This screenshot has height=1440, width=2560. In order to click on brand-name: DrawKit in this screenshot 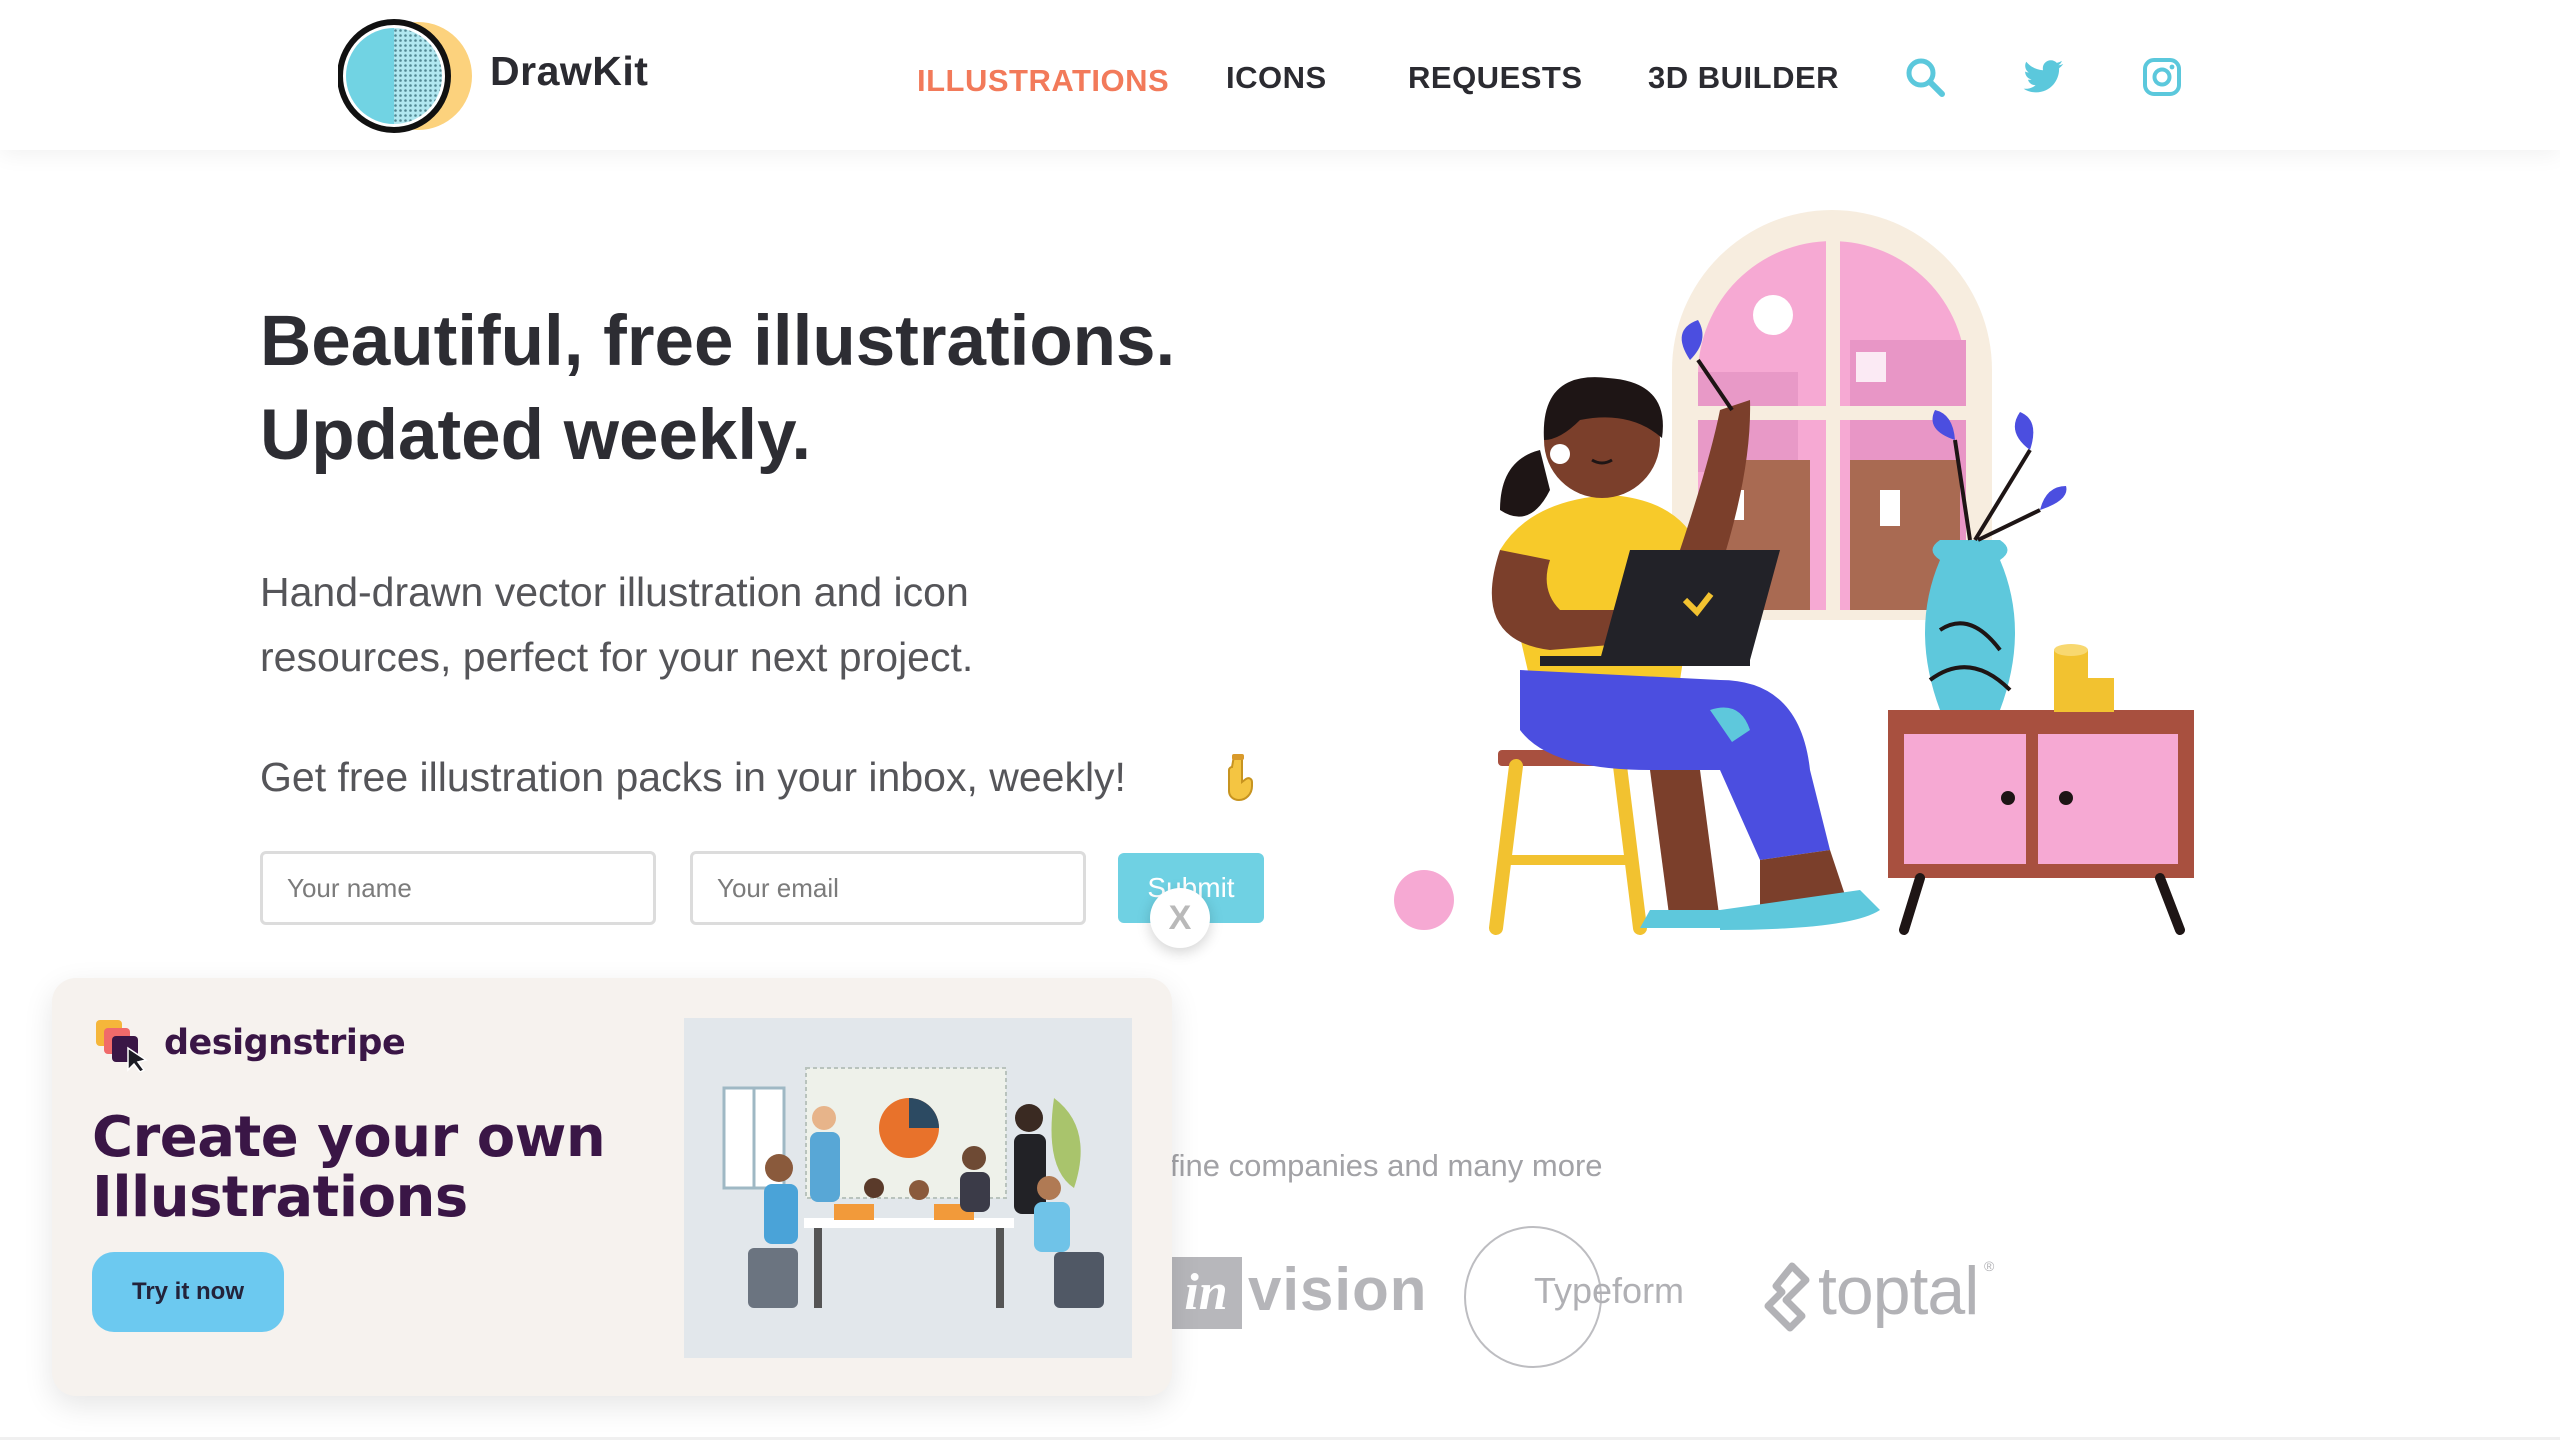, I will do `click(569, 71)`.